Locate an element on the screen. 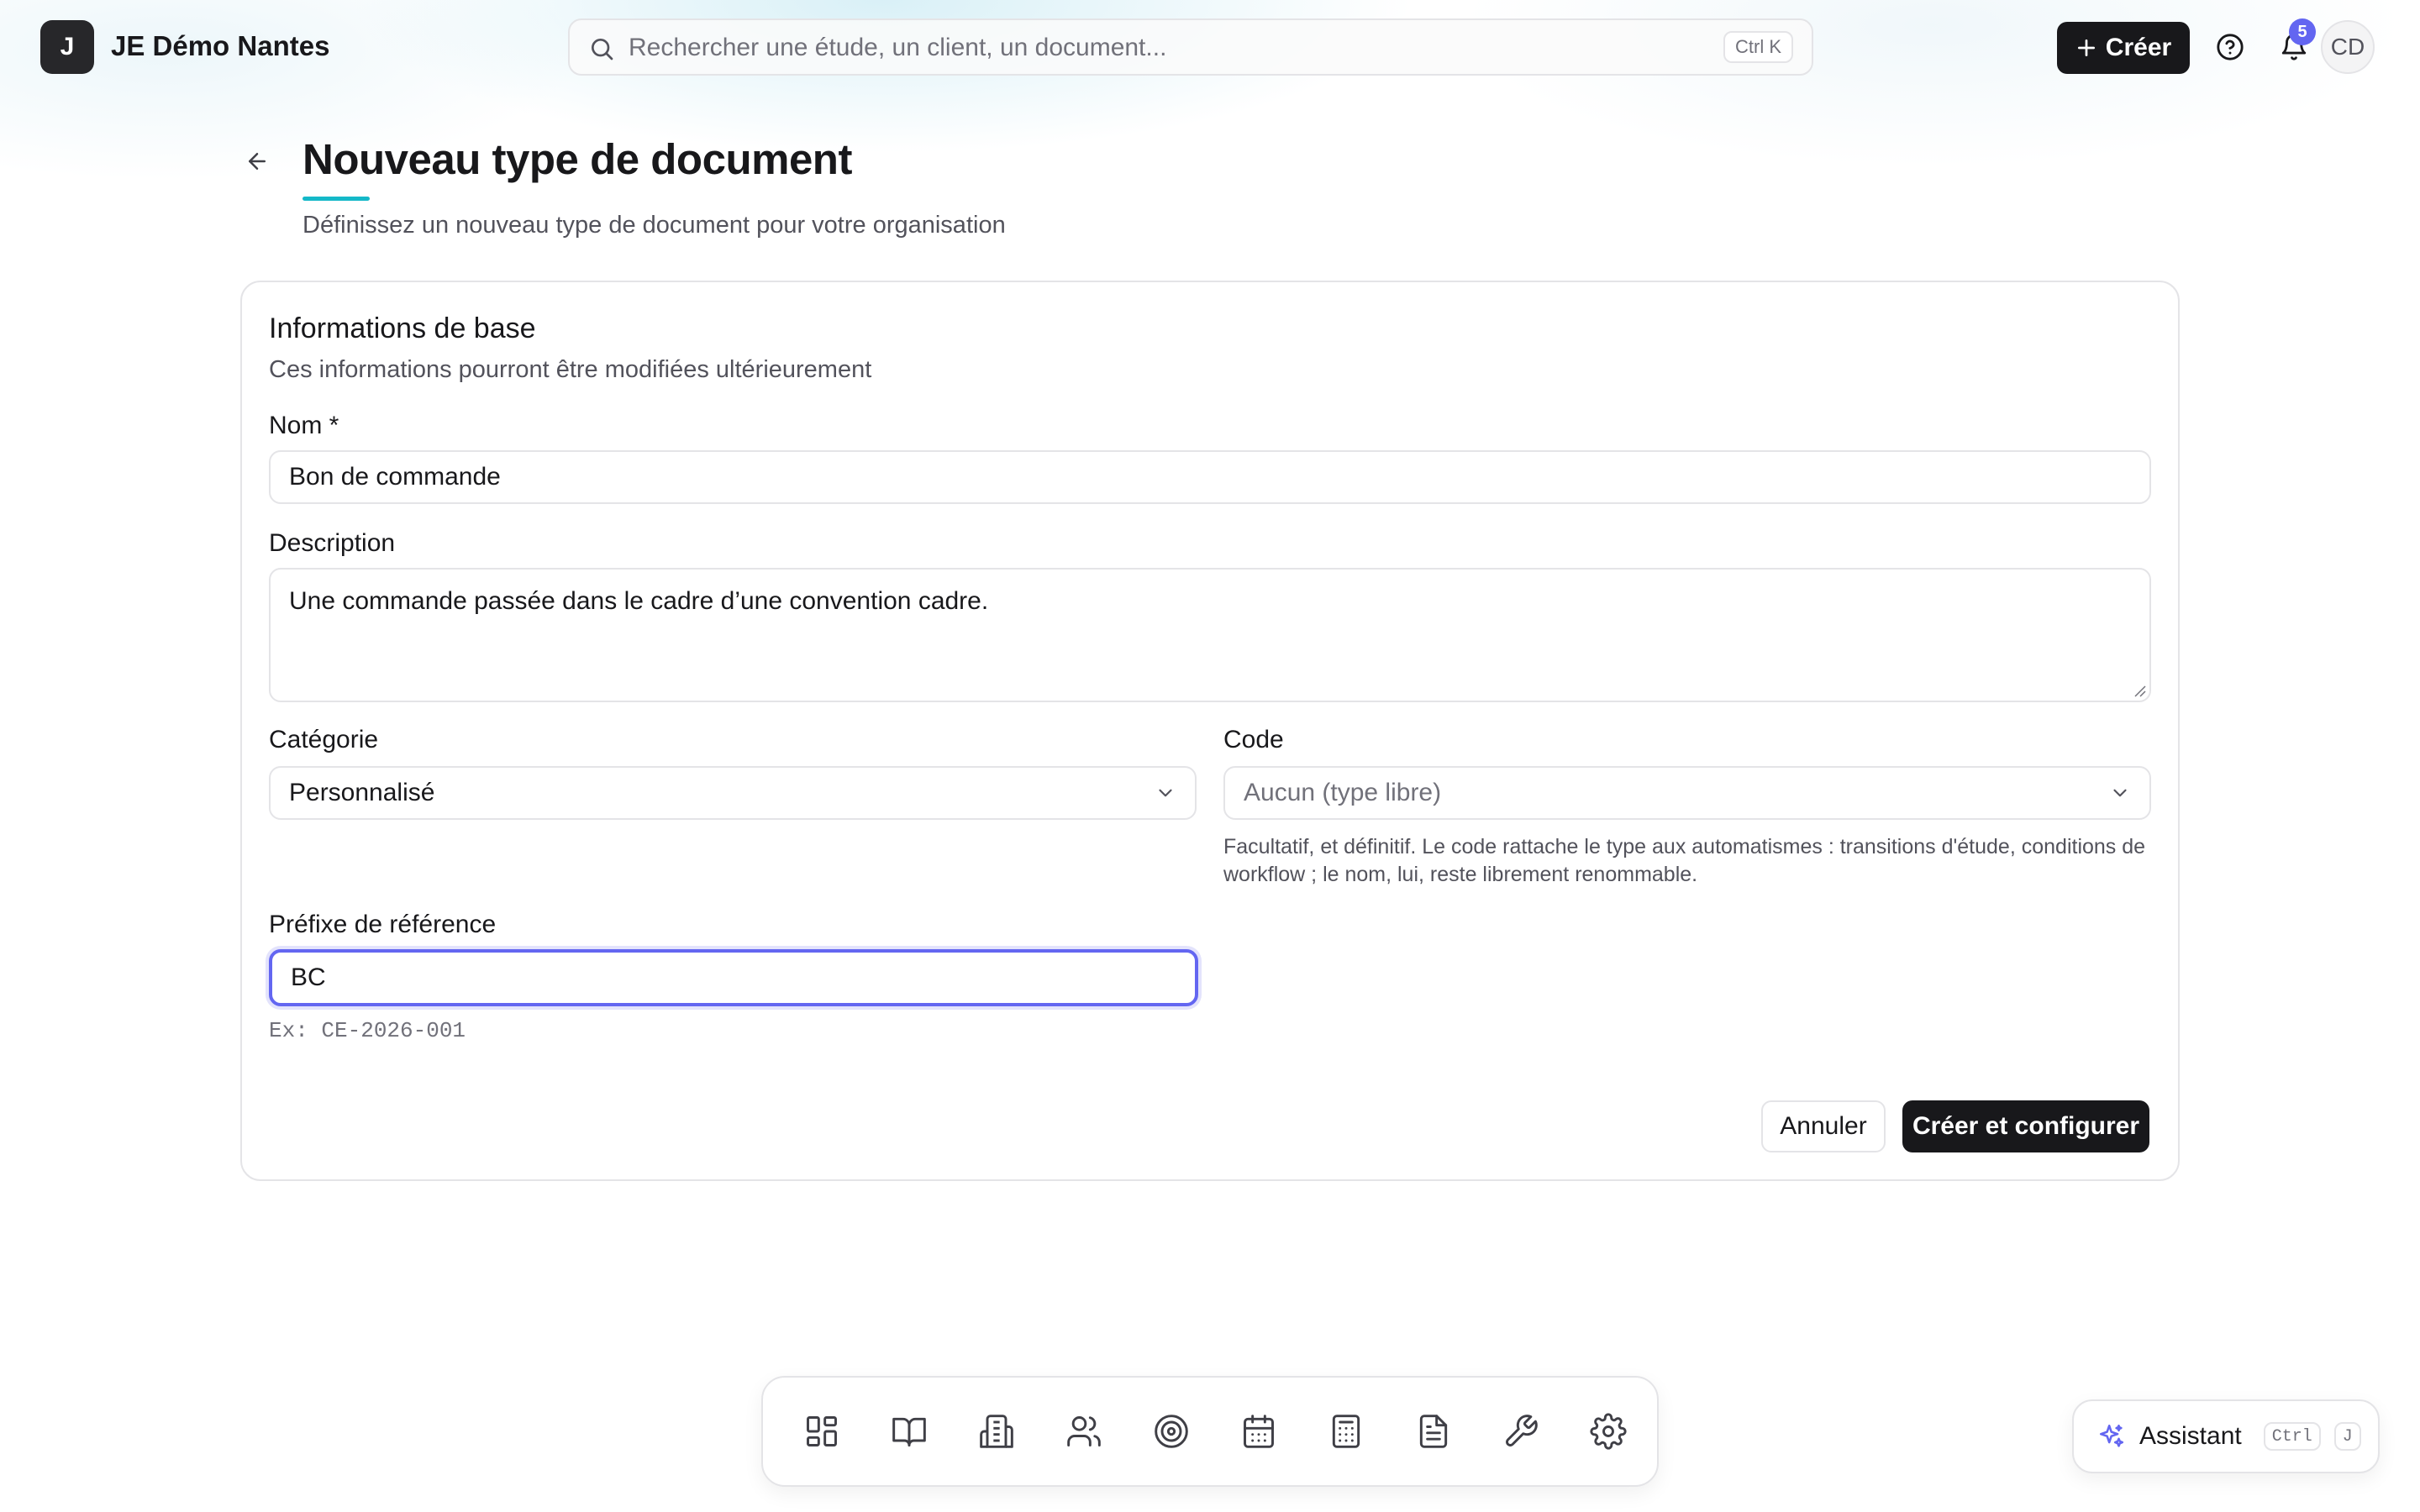 This screenshot has width=2420, height=1512. dock-item-calculator is located at coordinates (1346, 1431).